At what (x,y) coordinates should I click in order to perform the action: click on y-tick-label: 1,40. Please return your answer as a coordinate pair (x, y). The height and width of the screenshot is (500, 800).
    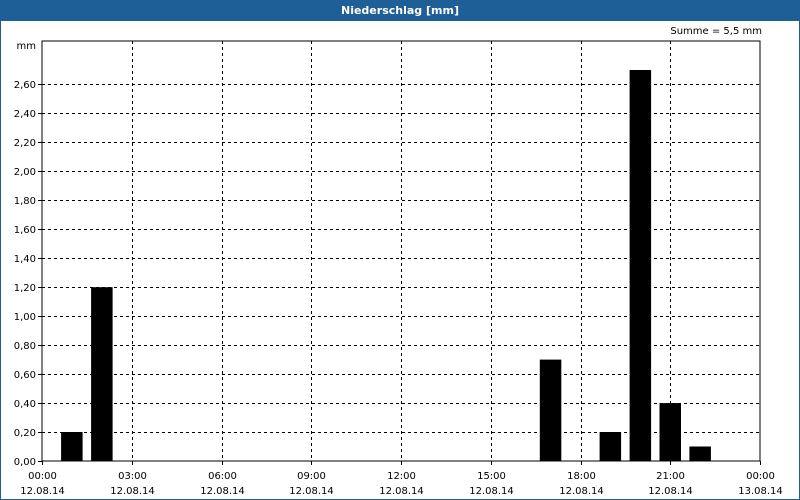
    Looking at the image, I should click on (25, 259).